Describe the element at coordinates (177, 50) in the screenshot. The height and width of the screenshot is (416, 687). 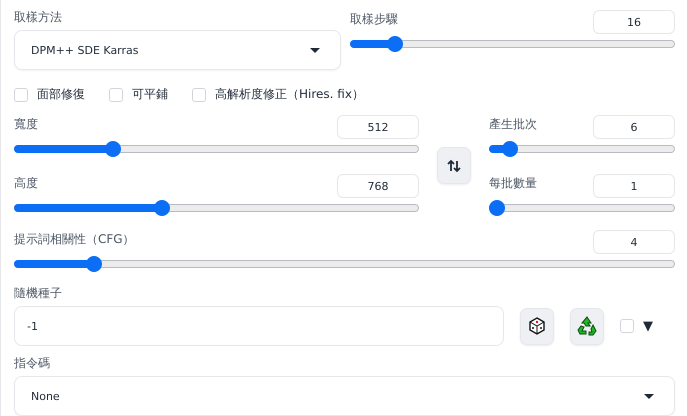
I see `sampler-dropdown: DPM++ SDE Karras` at that location.